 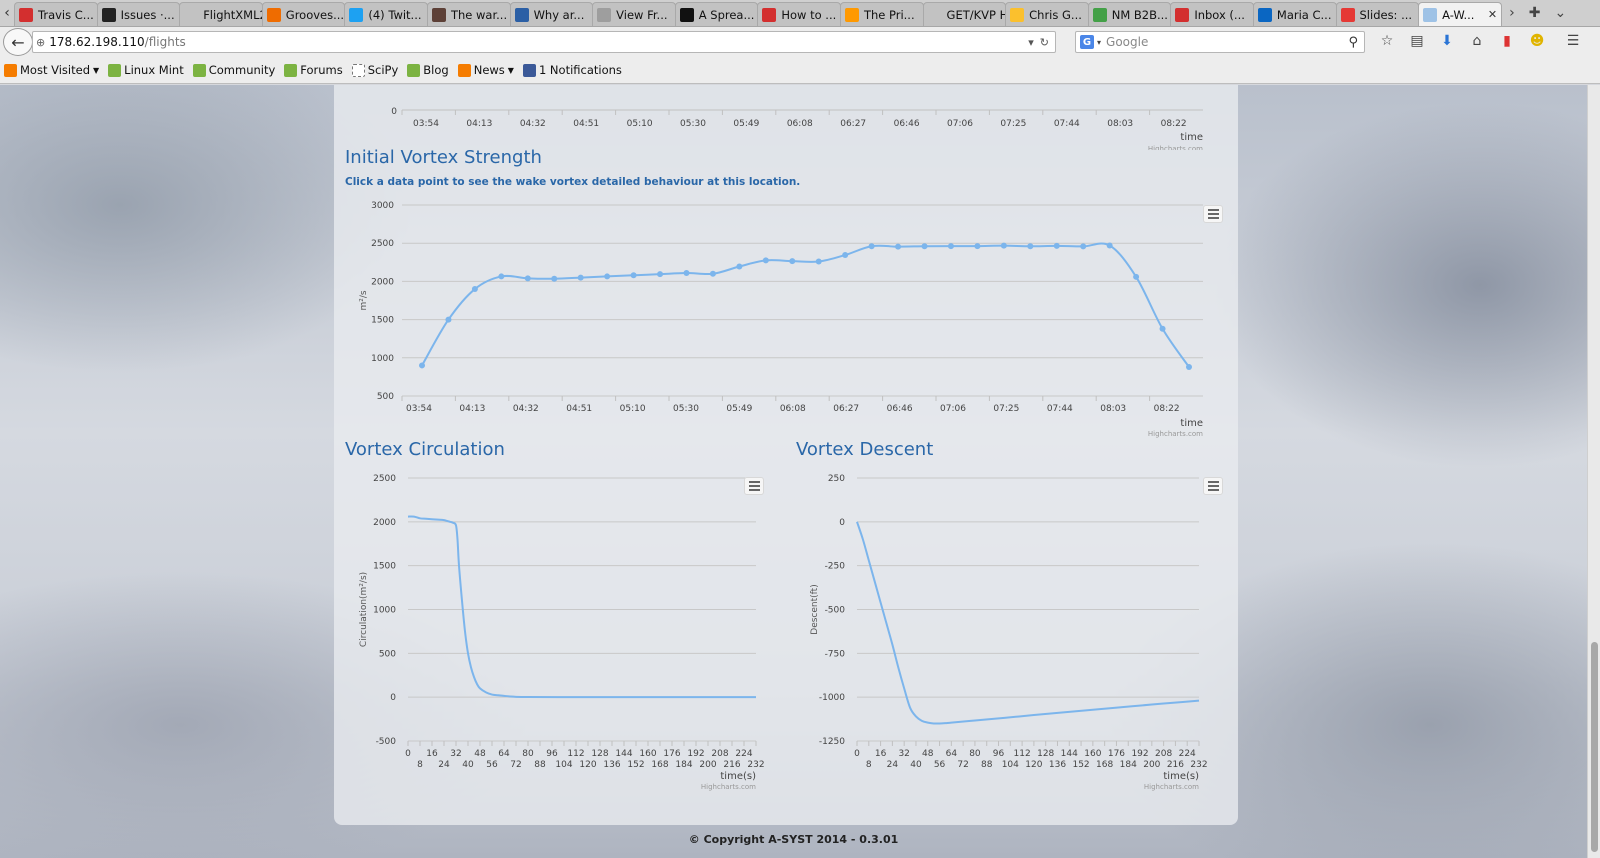 What do you see at coordinates (384, 523) in the screenshot?
I see `y-tick-label: 2000` at bounding box center [384, 523].